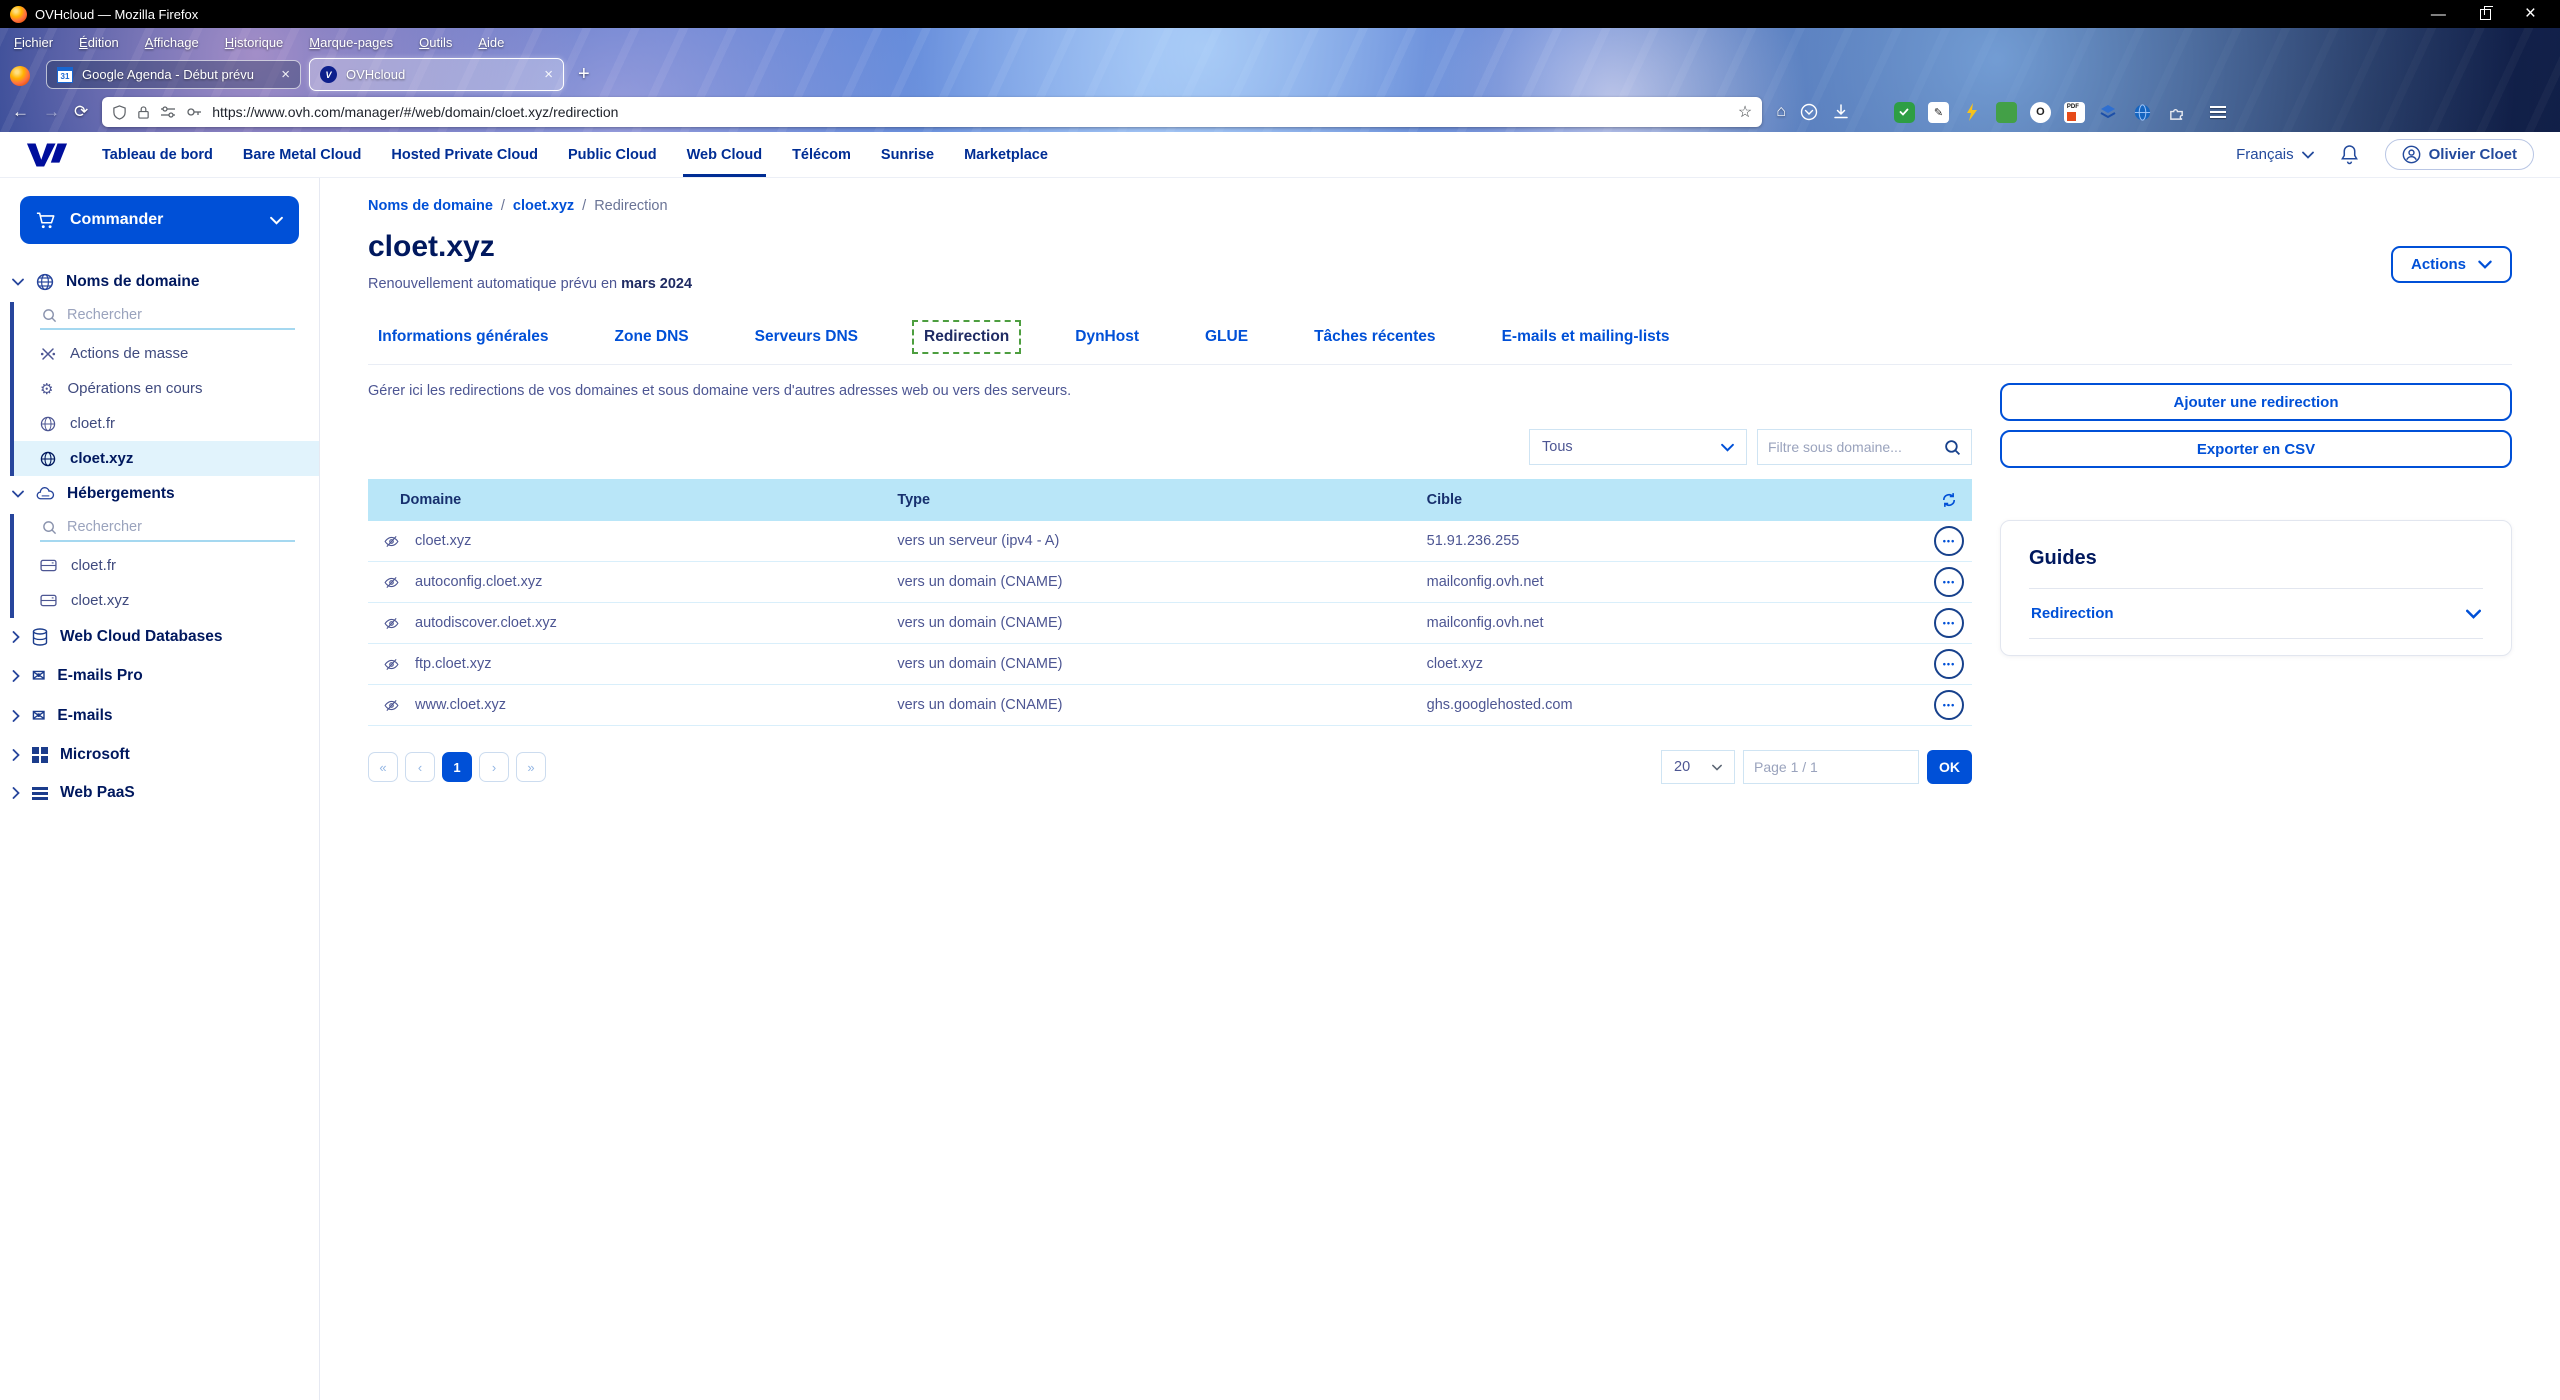 Image resolution: width=2560 pixels, height=1400 pixels. What do you see at coordinates (383, 767) in the screenshot?
I see `pagination-first-button: «` at bounding box center [383, 767].